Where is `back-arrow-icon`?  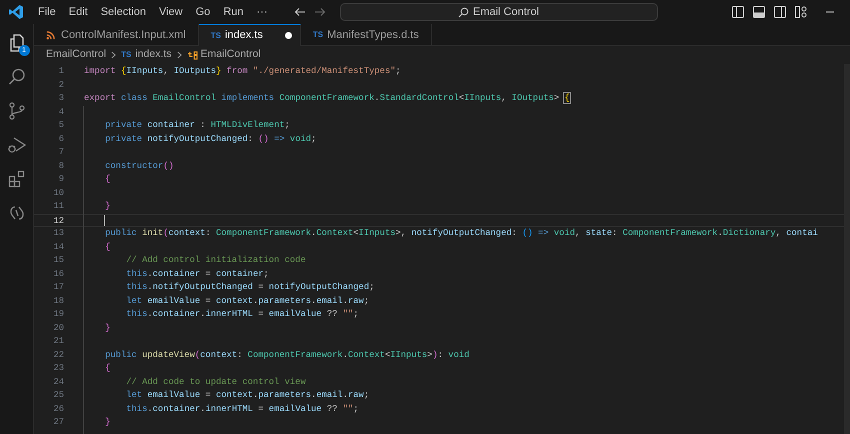 back-arrow-icon is located at coordinates (300, 12).